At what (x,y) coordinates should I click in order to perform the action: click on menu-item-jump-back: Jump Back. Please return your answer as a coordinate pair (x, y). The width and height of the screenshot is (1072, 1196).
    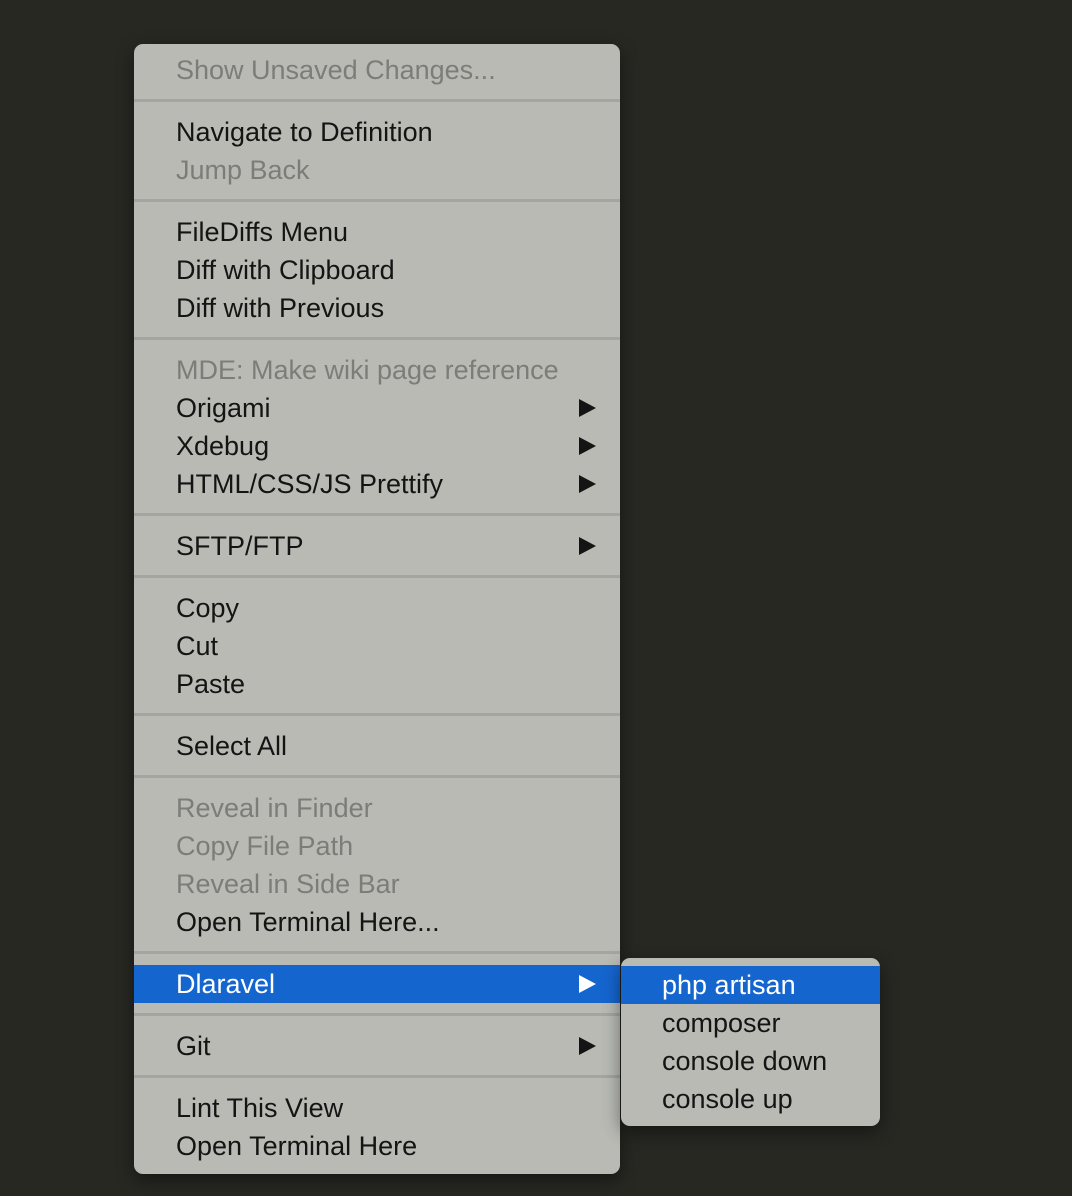
    Looking at the image, I should click on (377, 170).